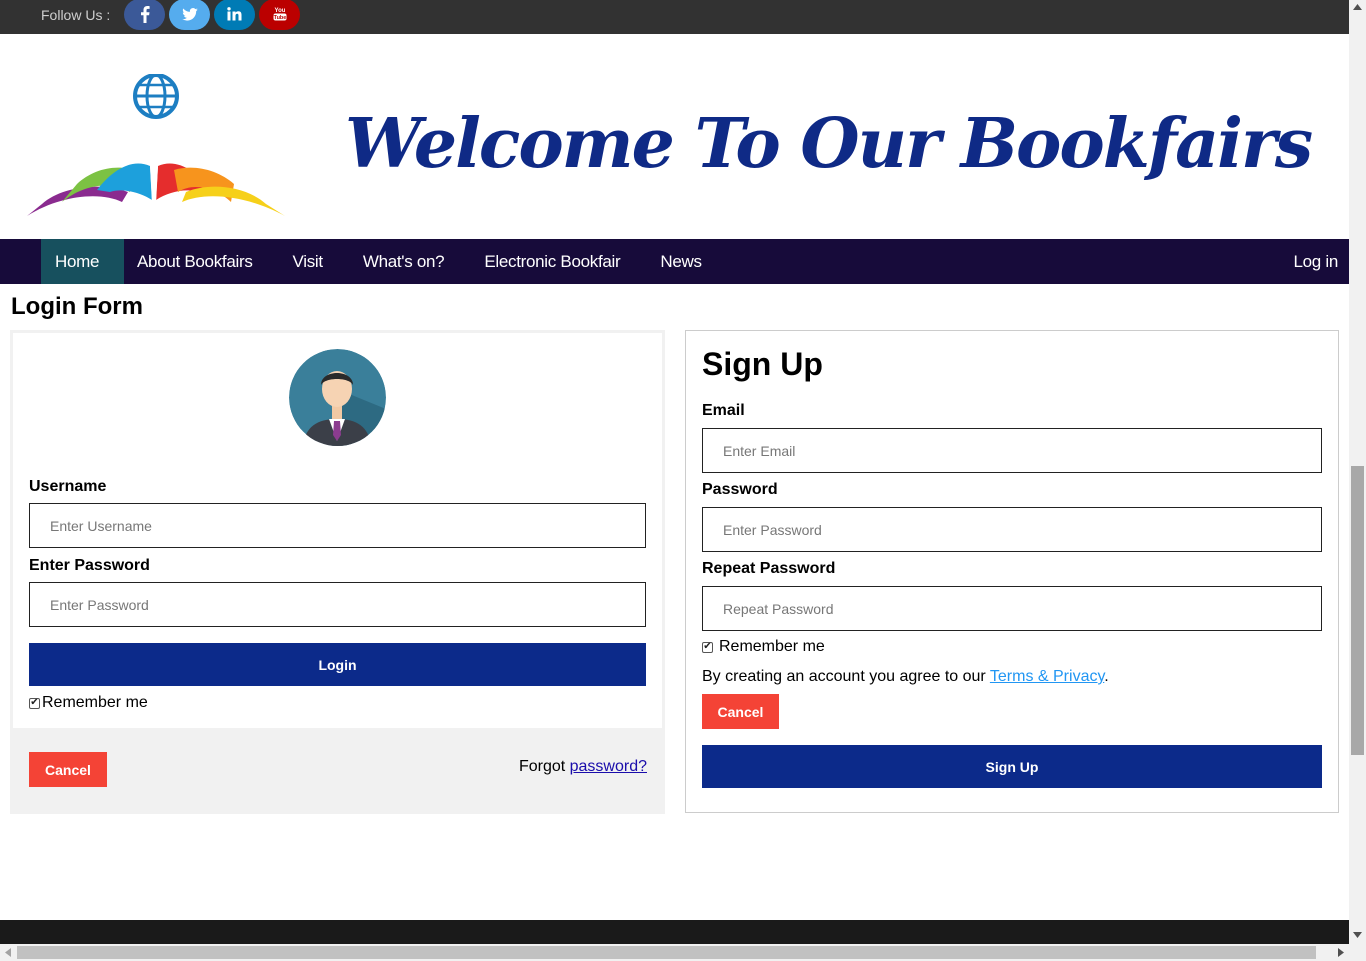  I want to click on repeat-password-input: Repeat Password, so click(1012, 608).